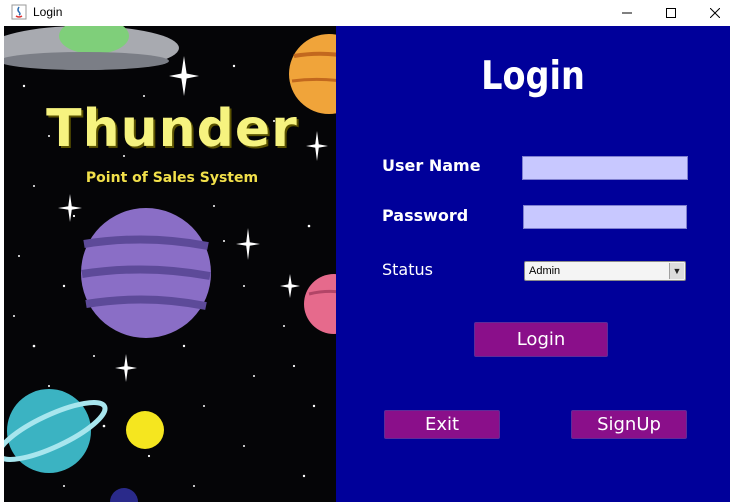 The height and width of the screenshot is (502, 730). I want to click on password-field, so click(605, 217).